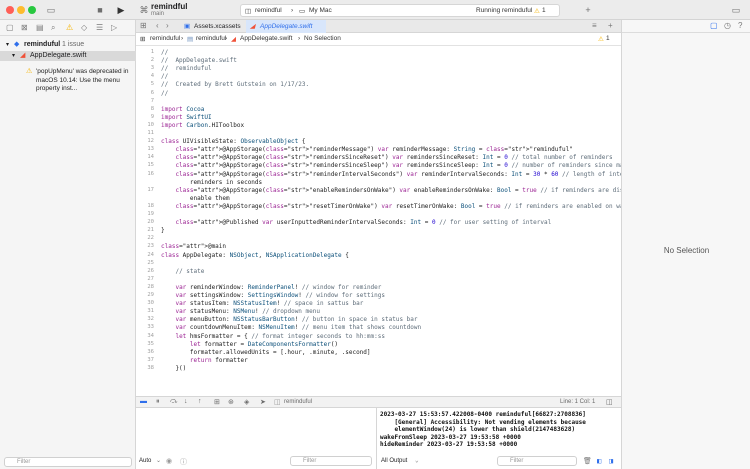  I want to click on pause-icon: ⏸, so click(158, 402).